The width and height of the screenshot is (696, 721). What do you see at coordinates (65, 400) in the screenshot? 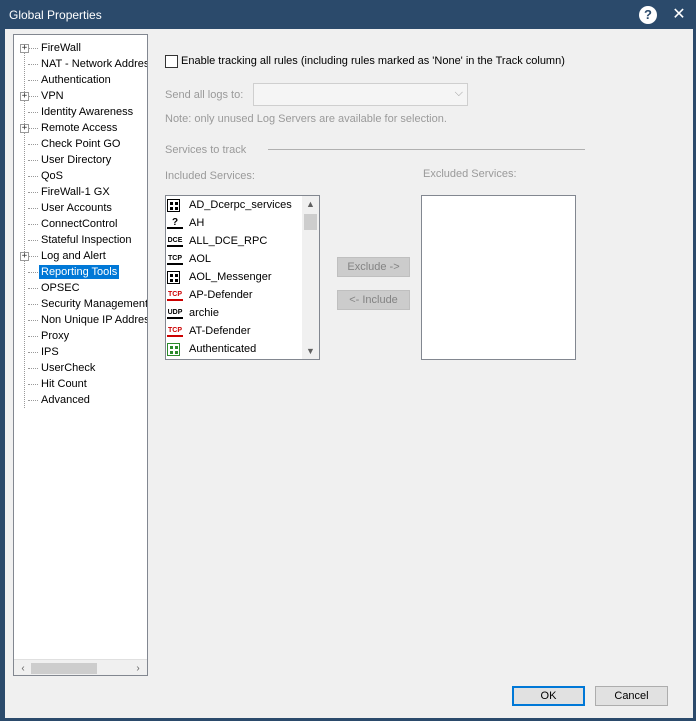
I see `tree-item-label: Advanced` at bounding box center [65, 400].